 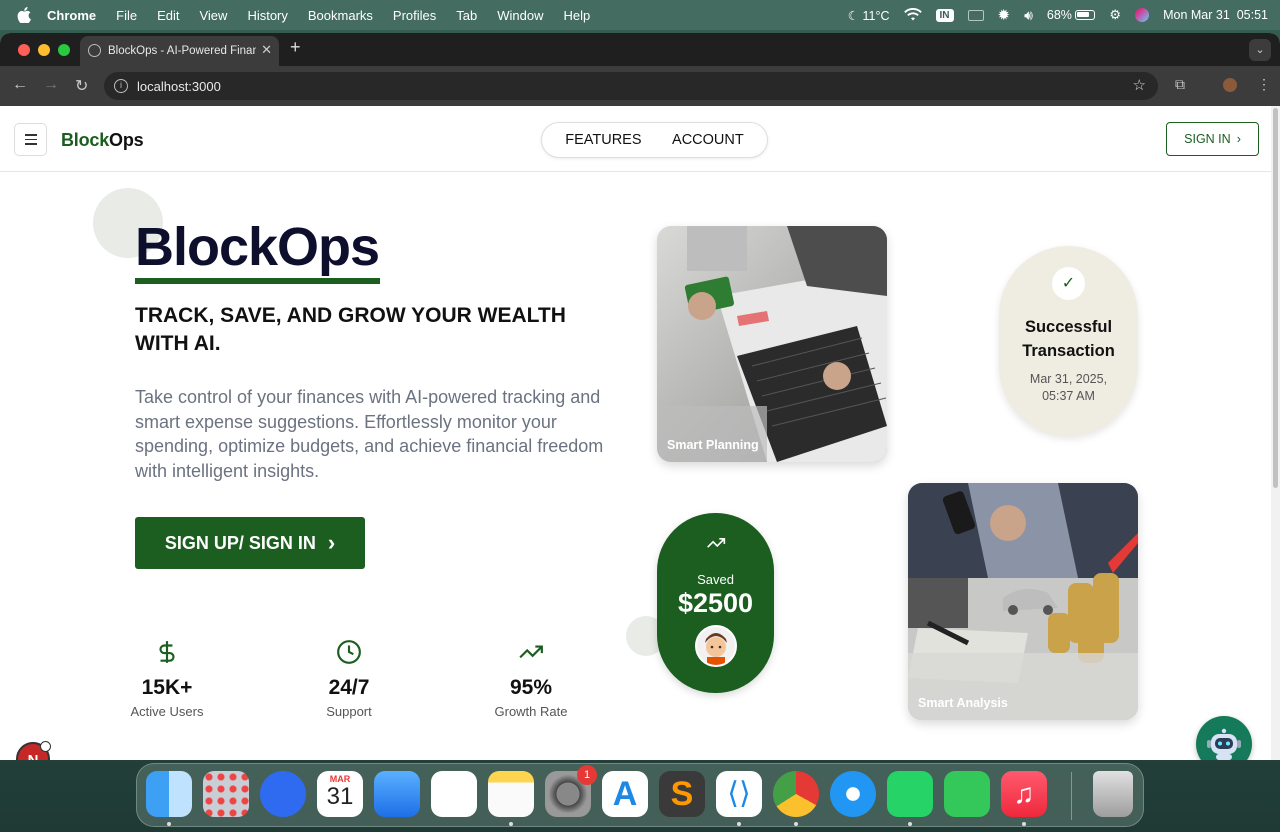 I want to click on weather-widget: ☾ 11°C, so click(x=869, y=15).